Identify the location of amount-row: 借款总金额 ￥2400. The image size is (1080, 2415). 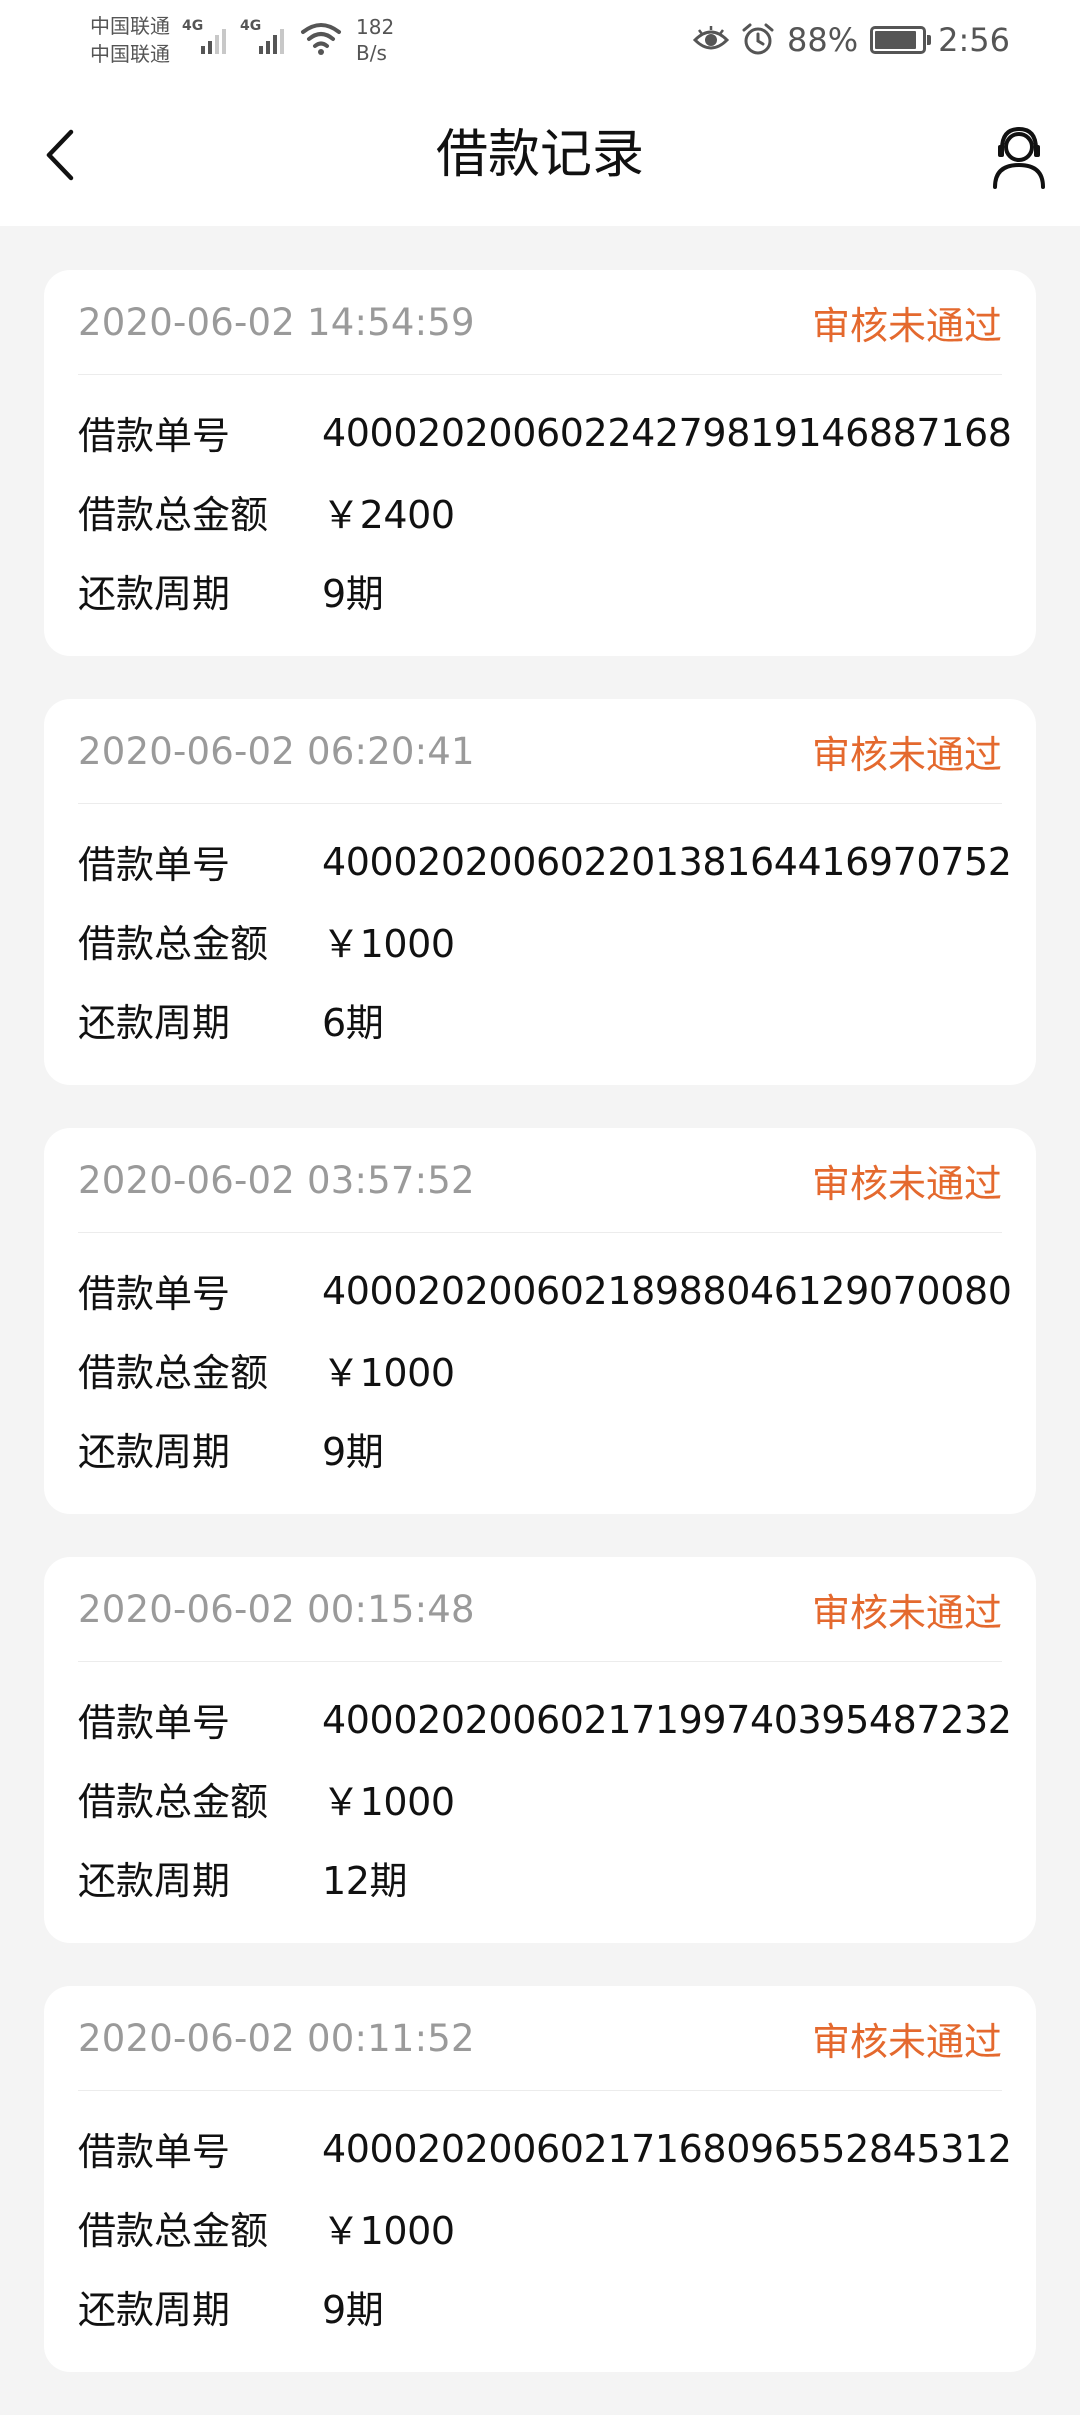
(540, 511).